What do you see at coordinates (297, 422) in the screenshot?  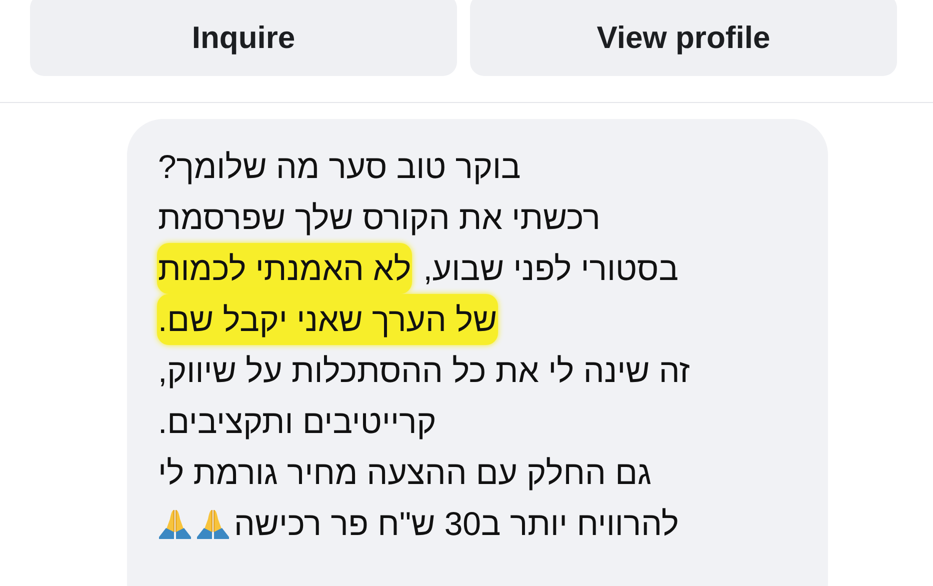 I see `message-text: קרייטיבים ותקציבים.` at bounding box center [297, 422].